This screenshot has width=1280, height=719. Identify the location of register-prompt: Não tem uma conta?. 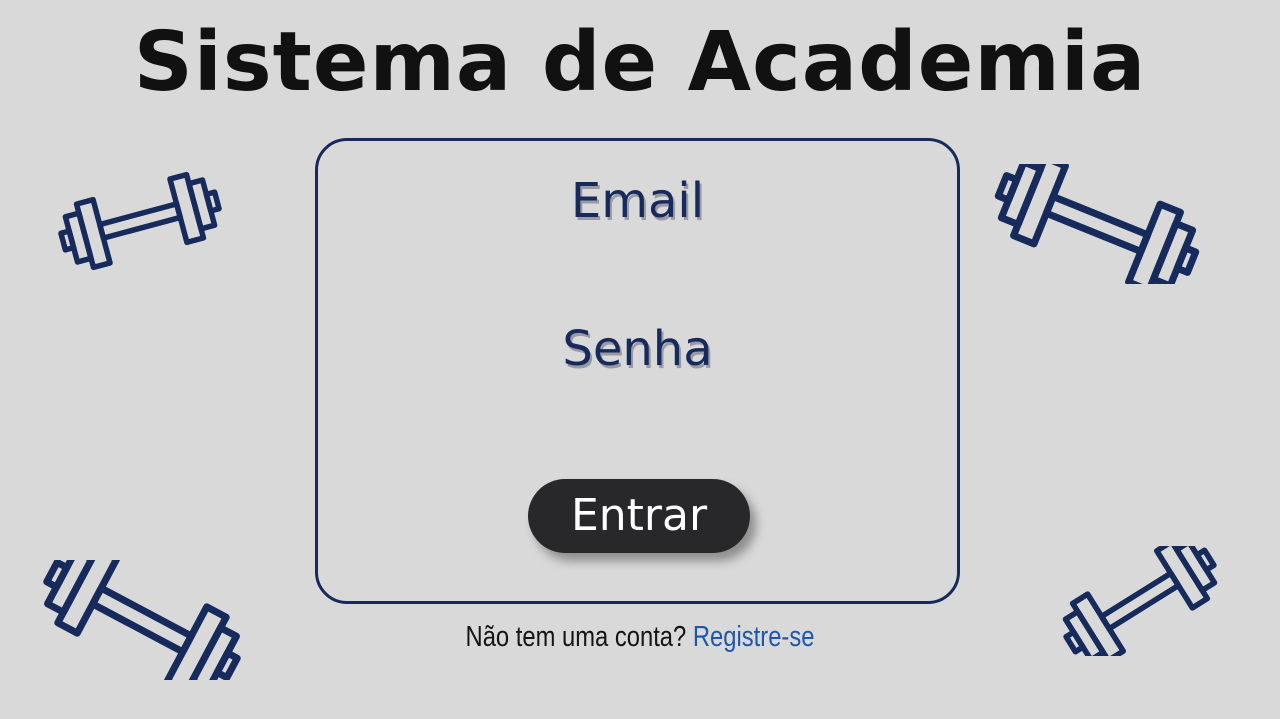
(576, 637).